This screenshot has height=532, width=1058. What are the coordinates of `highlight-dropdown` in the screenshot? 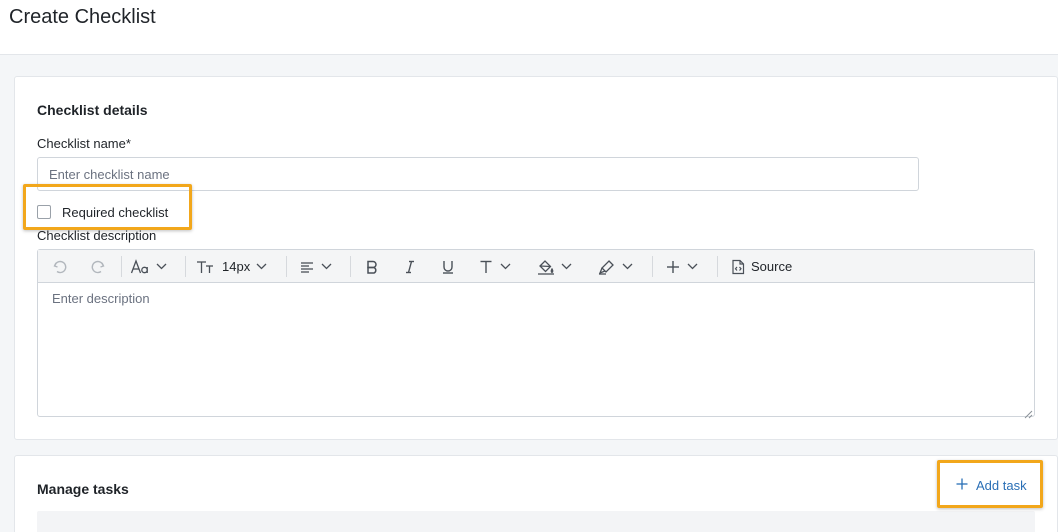 It's located at (615, 266).